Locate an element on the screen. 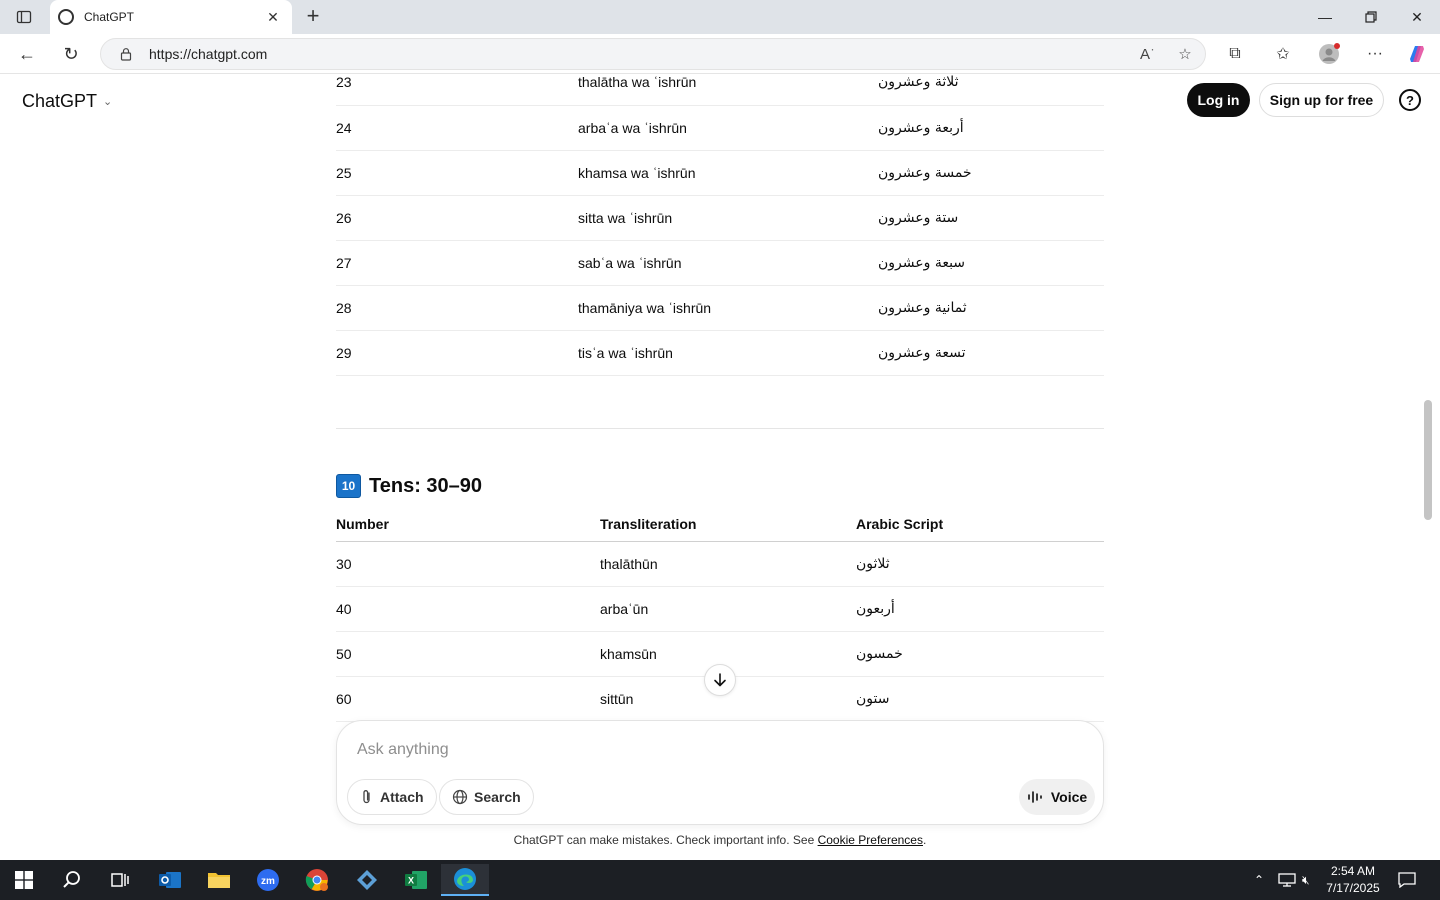 Image resolution: width=1440 pixels, height=900 pixels. section-divider is located at coordinates (720, 428).